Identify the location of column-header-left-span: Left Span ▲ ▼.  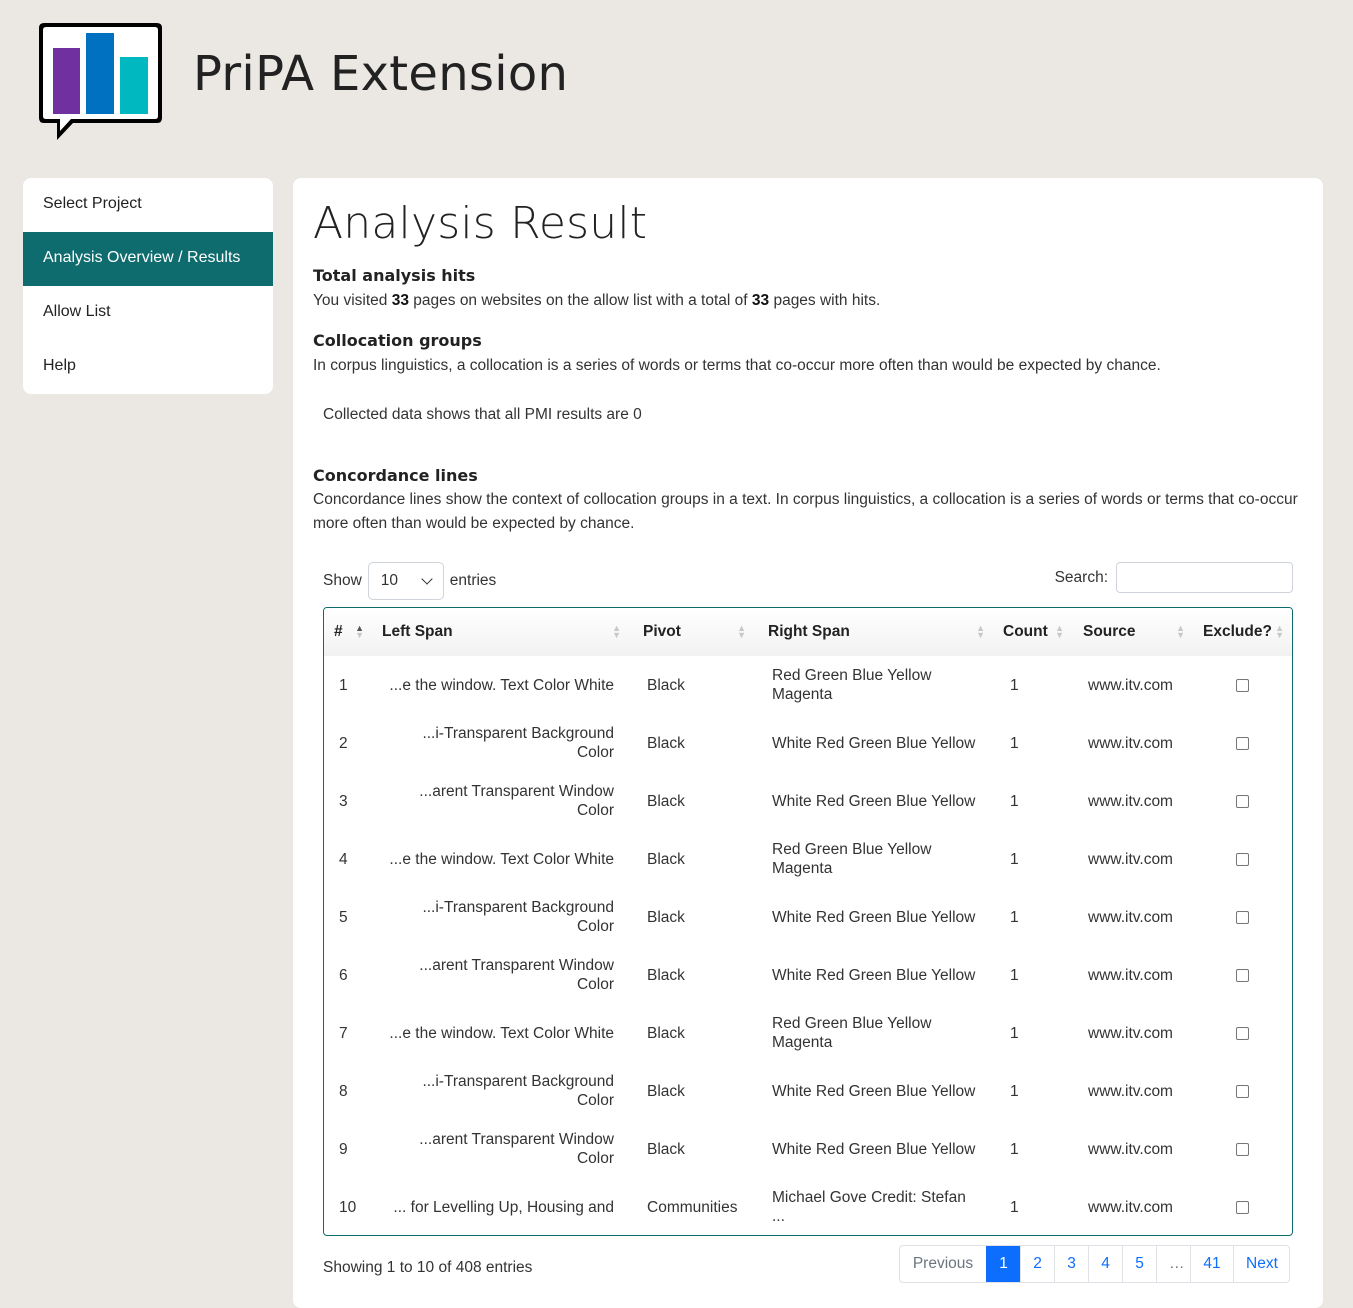
(500, 632).